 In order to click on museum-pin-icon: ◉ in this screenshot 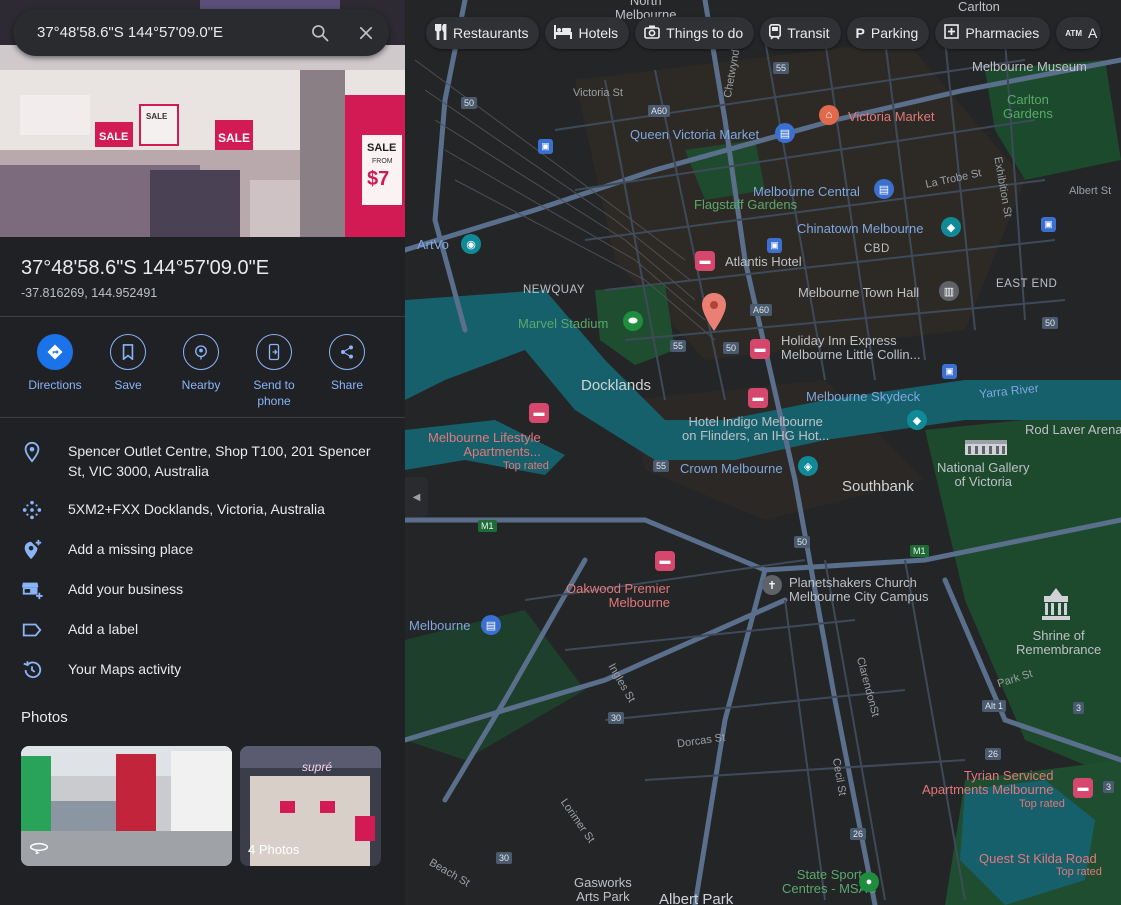, I will do `click(471, 244)`.